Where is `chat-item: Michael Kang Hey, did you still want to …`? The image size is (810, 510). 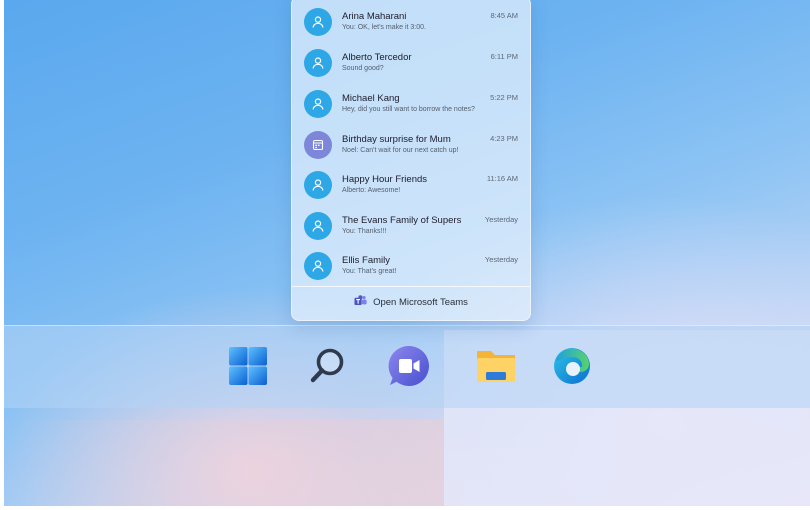 chat-item: Michael Kang Hey, did you still want to … is located at coordinates (411, 105).